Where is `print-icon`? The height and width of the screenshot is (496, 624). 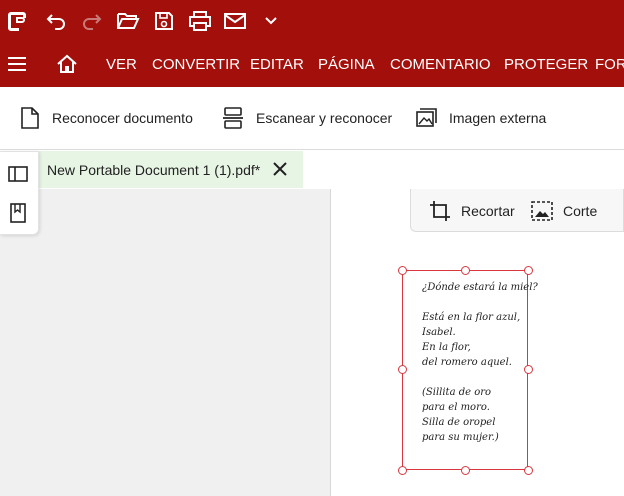
print-icon is located at coordinates (200, 21).